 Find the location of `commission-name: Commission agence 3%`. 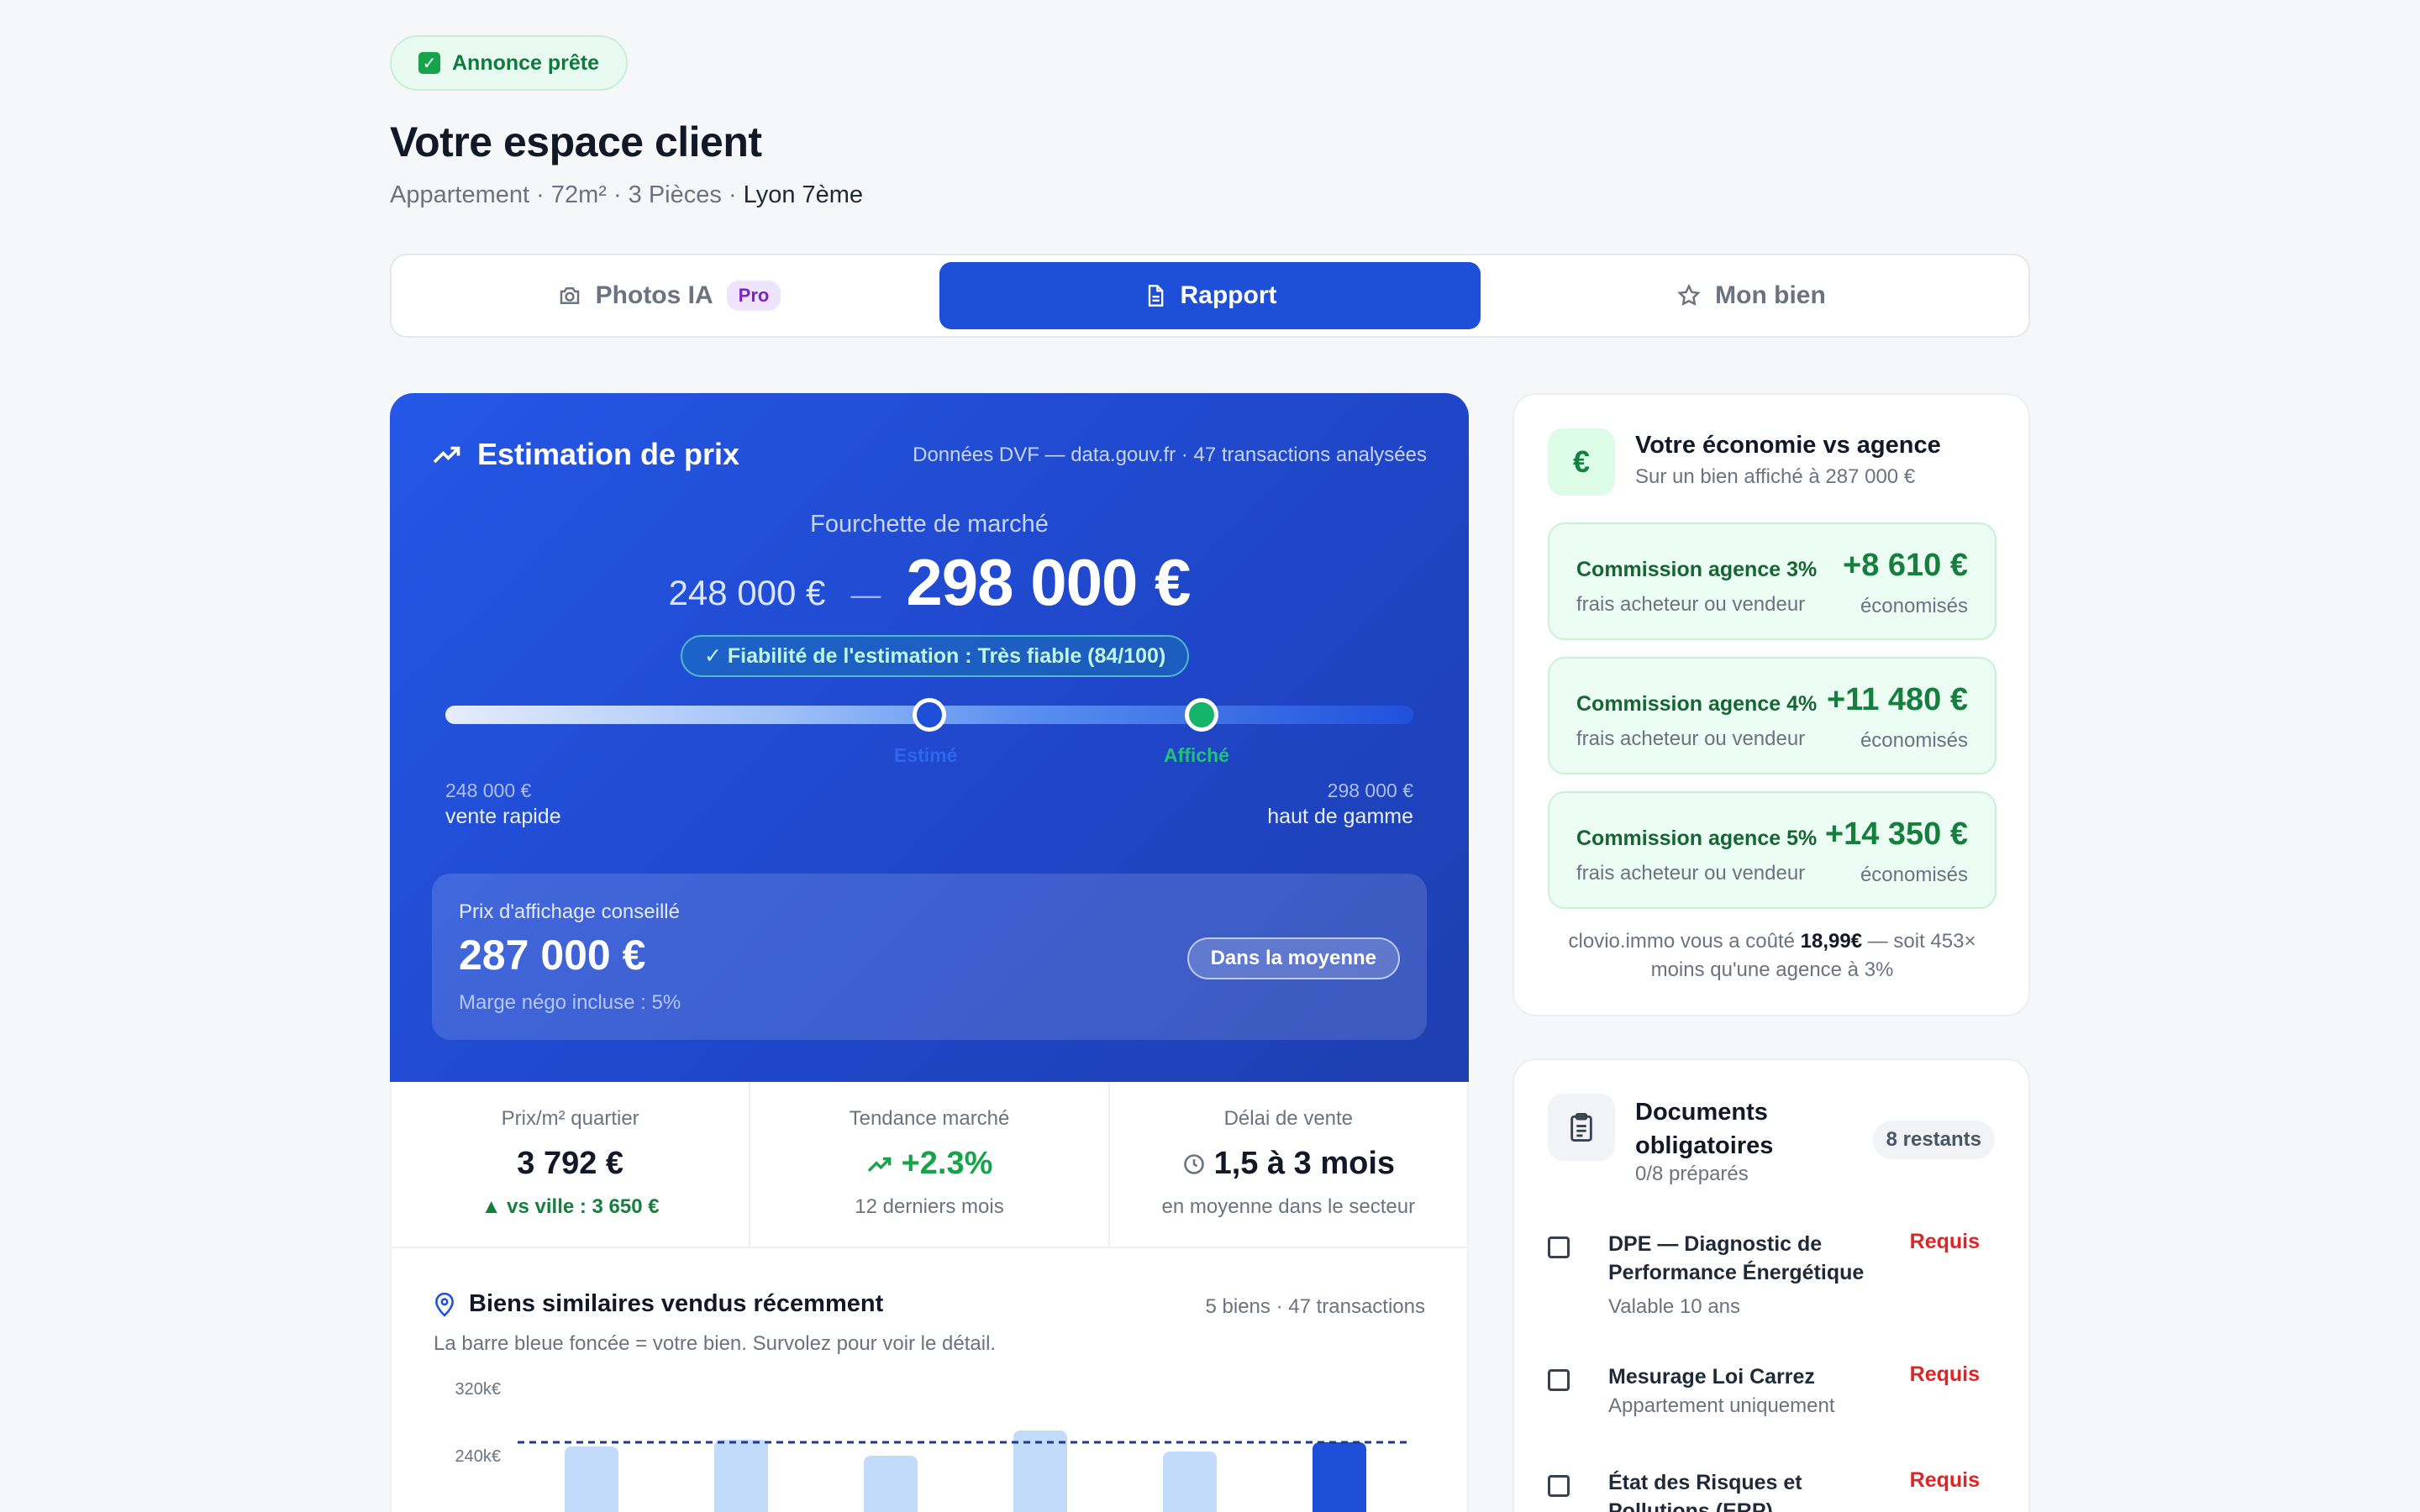

commission-name: Commission agence 3% is located at coordinates (1697, 569).